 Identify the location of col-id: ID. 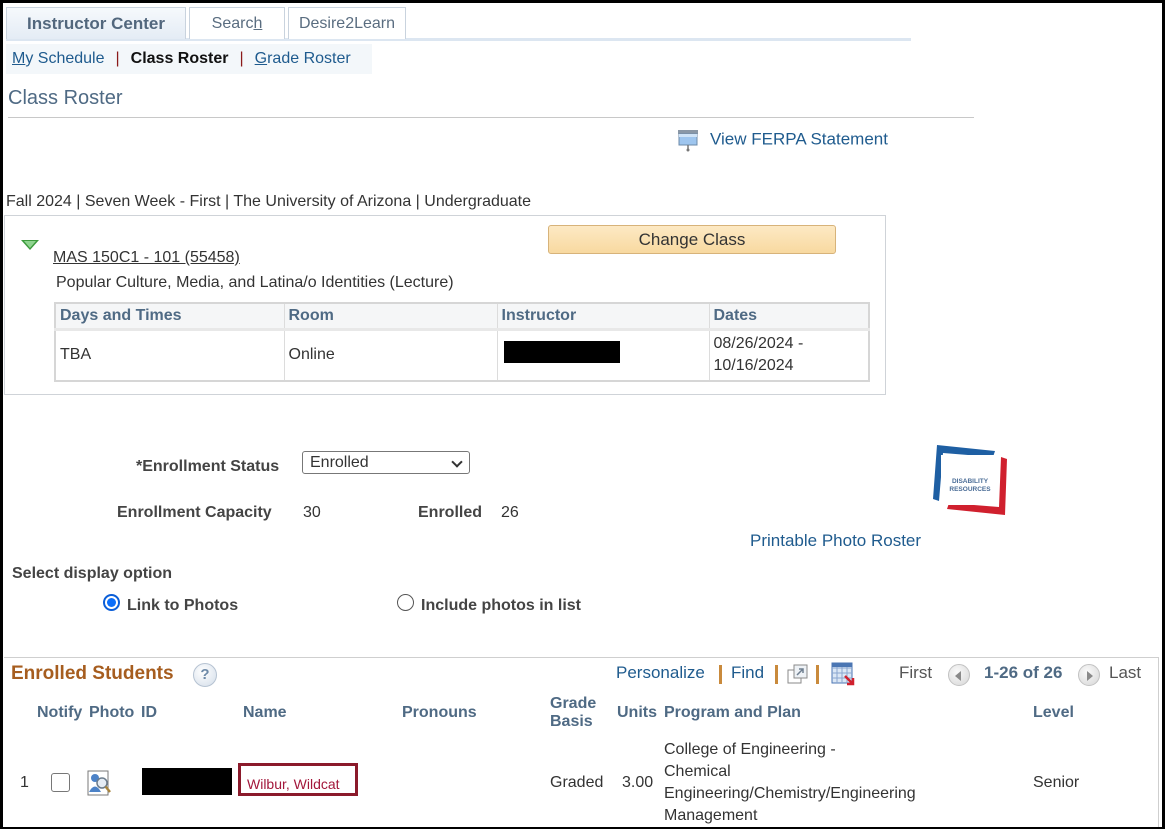
(149, 713).